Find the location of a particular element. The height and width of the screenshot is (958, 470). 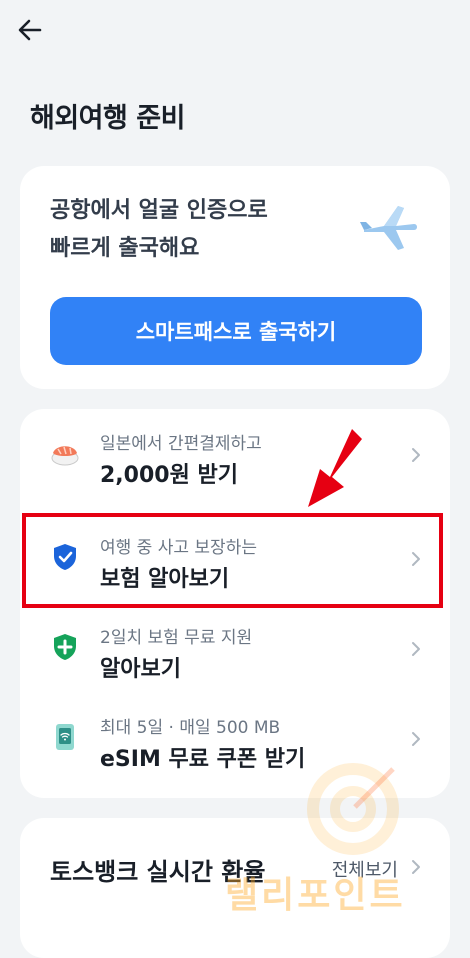

offer-title: 2,000원 받기 is located at coordinates (169, 475).